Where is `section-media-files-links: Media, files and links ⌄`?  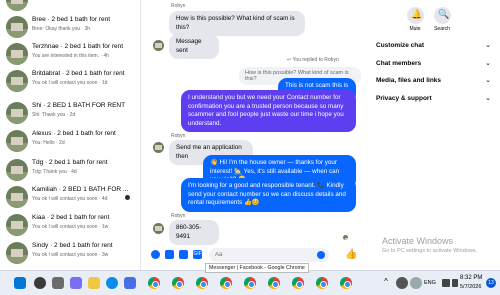 section-media-files-links: Media, files and links ⌄ is located at coordinates (433, 80).